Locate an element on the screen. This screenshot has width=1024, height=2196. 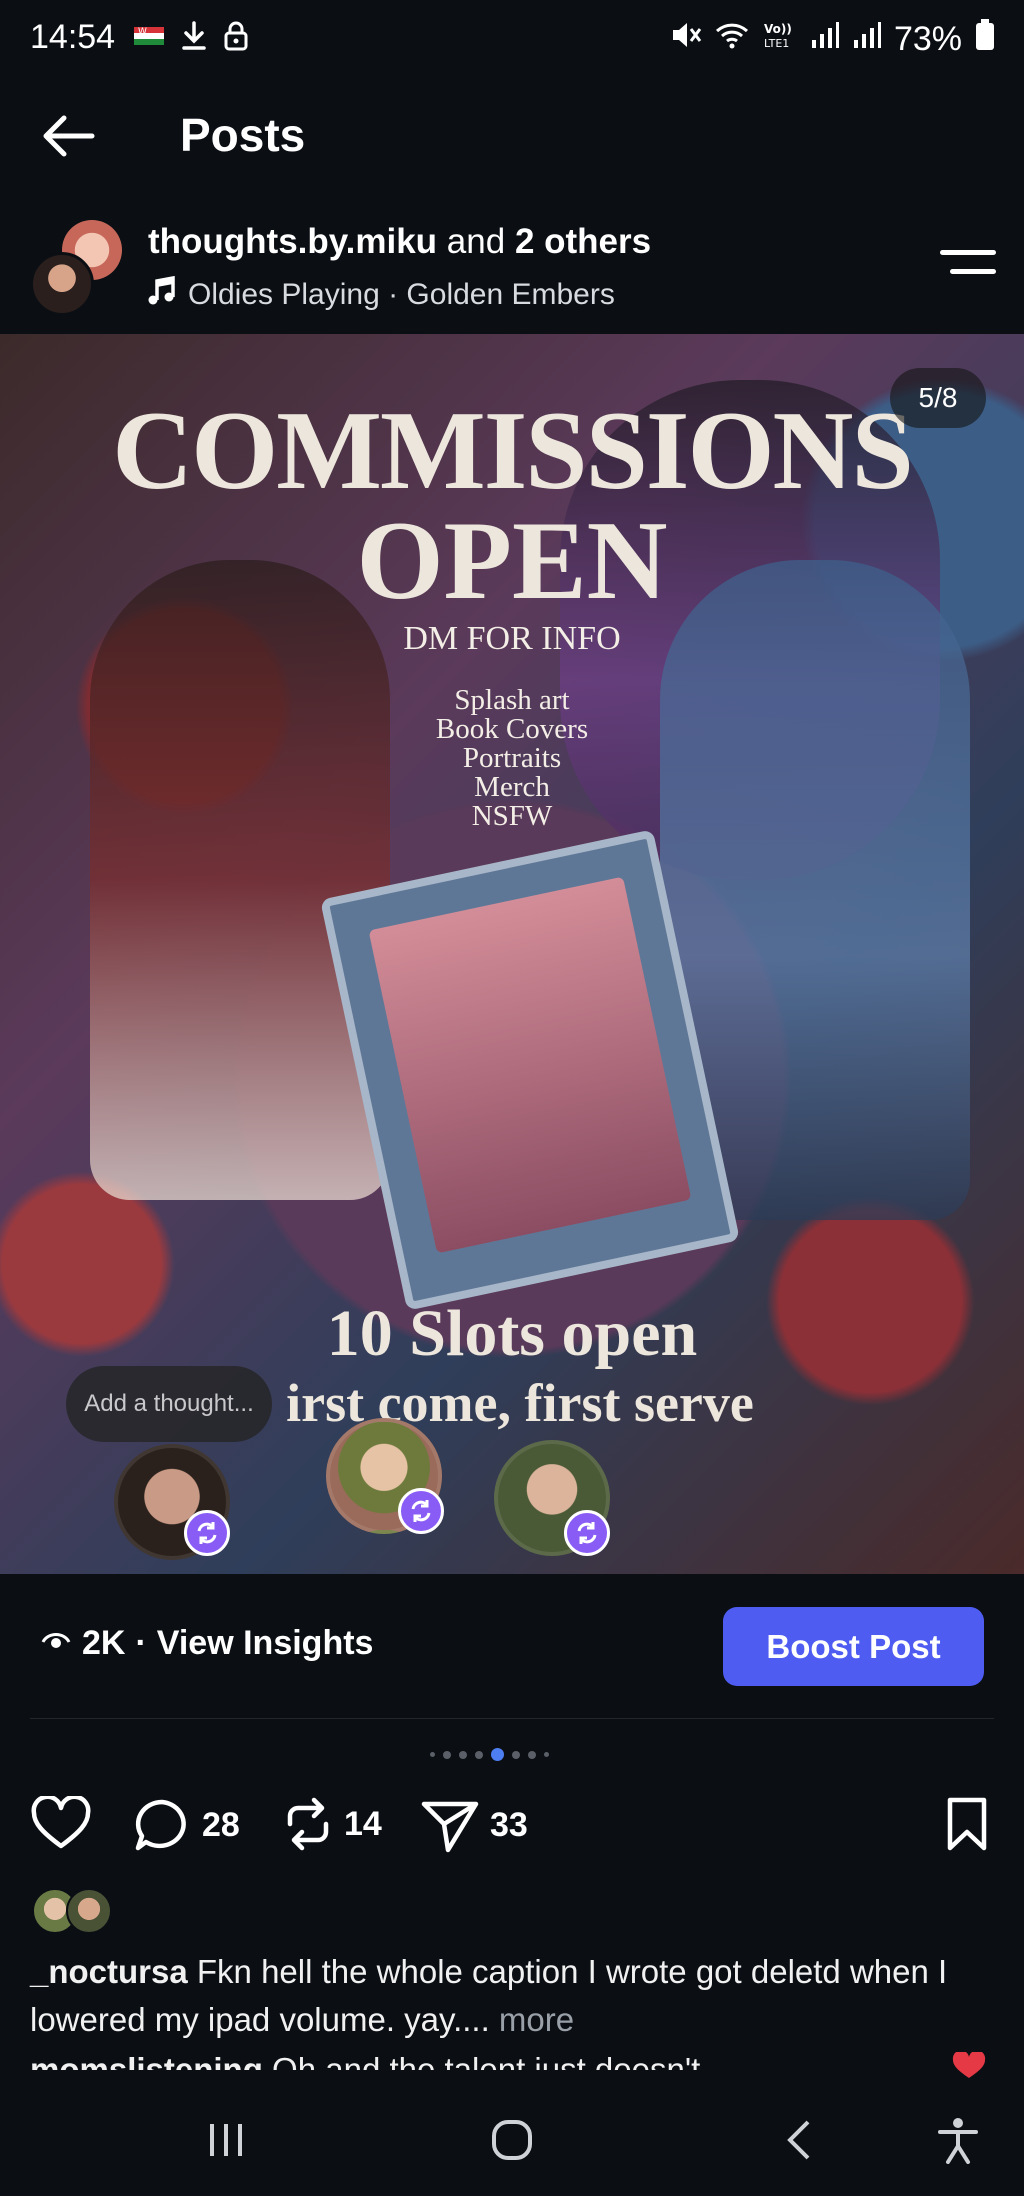
mute-icon is located at coordinates (686, 39).